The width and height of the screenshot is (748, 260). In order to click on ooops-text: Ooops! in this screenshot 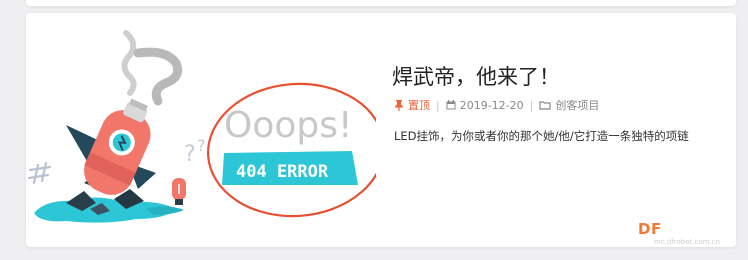, I will do `click(288, 125)`.